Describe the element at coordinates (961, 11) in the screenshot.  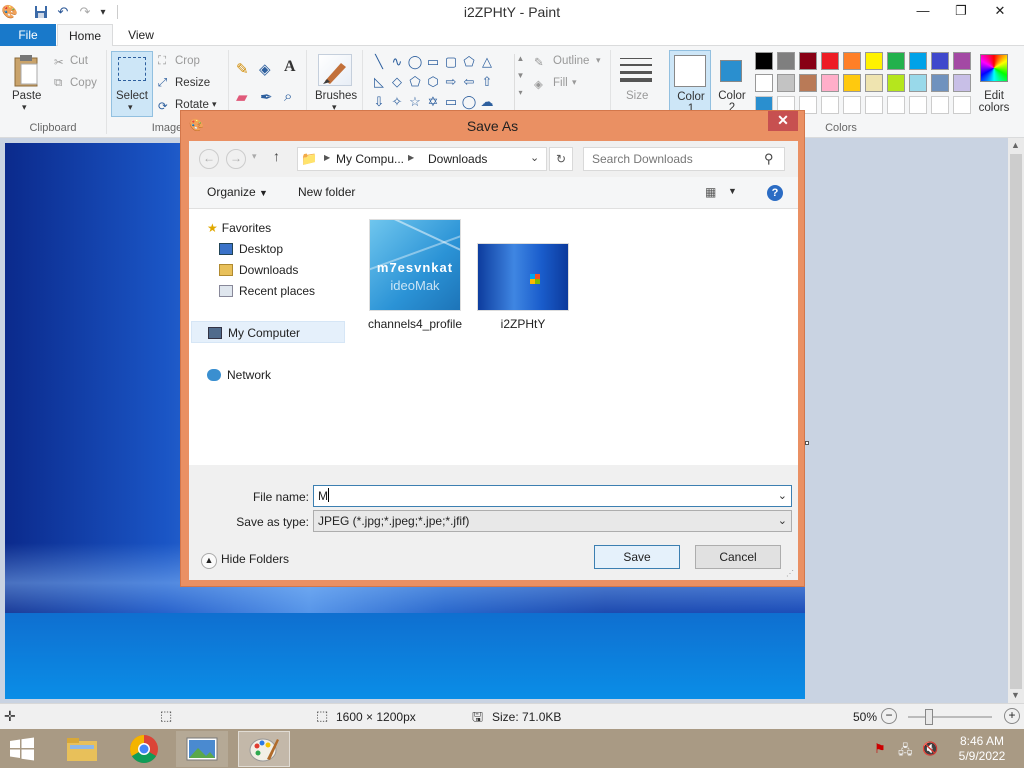
I see `maximize-button: ❐` at that location.